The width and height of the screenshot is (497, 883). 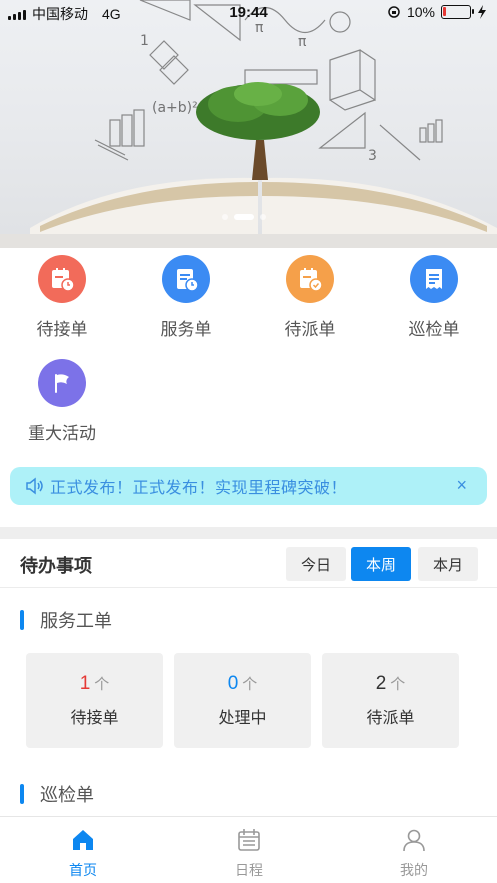 I want to click on shortcut-label: 待派单, so click(x=310, y=329).